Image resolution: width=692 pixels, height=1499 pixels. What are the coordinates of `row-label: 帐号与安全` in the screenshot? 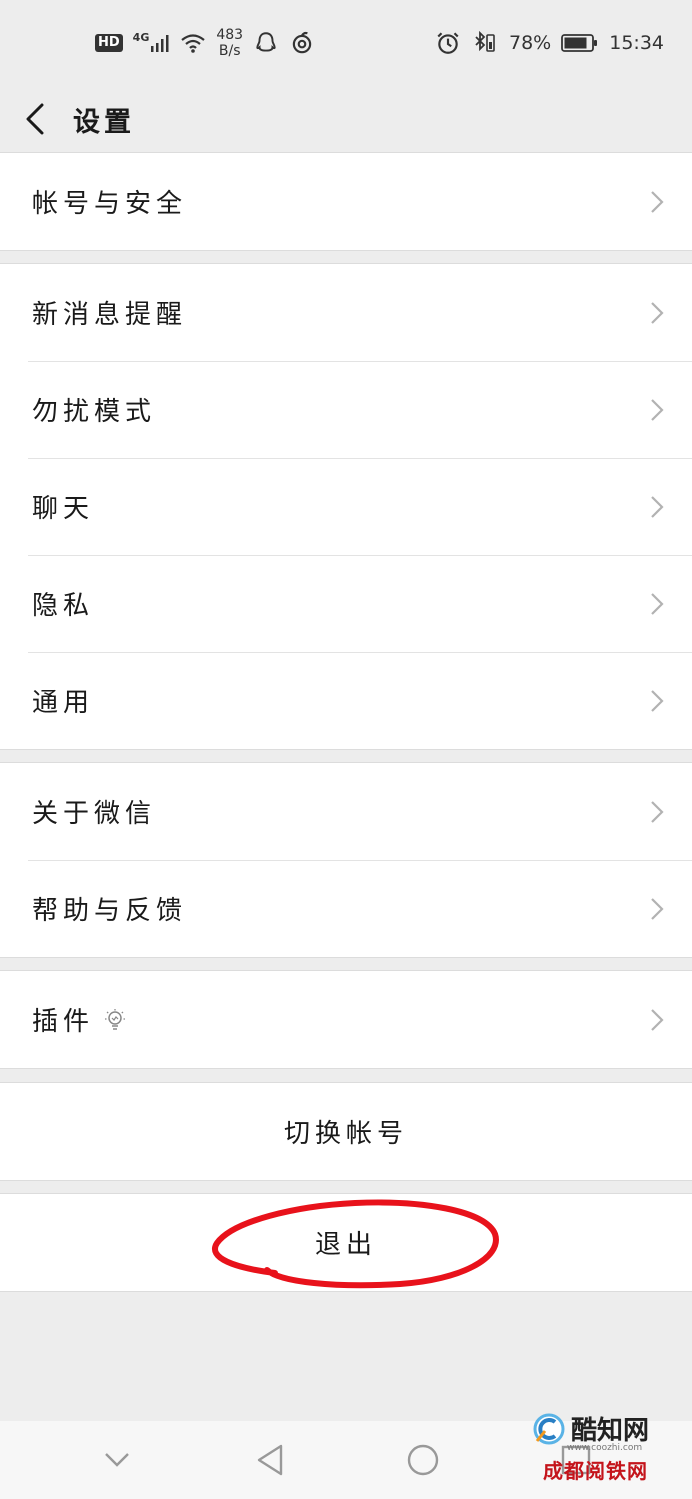 It's located at (110, 204).